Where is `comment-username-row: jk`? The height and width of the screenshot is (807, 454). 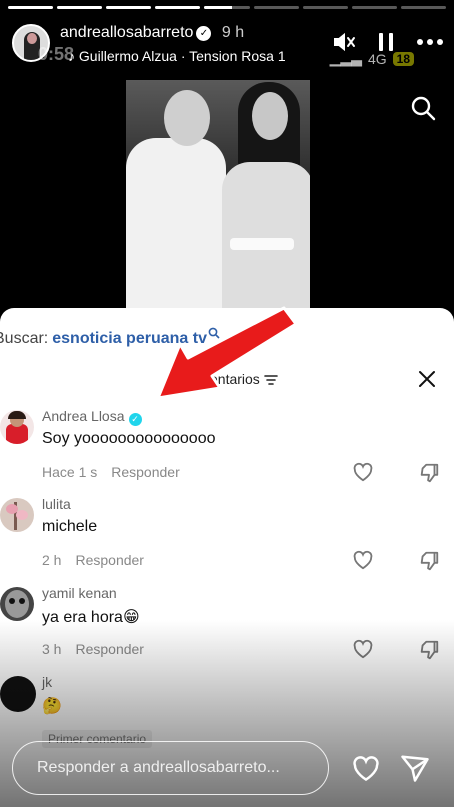
comment-username-row: jk is located at coordinates (47, 682).